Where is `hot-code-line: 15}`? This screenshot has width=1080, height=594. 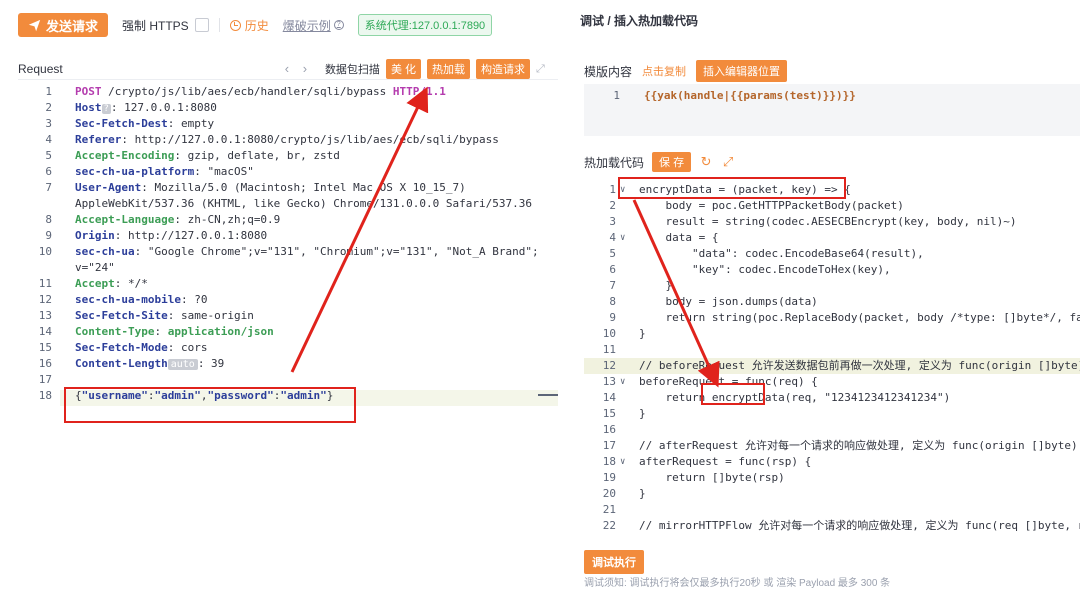
hot-code-line: 15} is located at coordinates (832, 414).